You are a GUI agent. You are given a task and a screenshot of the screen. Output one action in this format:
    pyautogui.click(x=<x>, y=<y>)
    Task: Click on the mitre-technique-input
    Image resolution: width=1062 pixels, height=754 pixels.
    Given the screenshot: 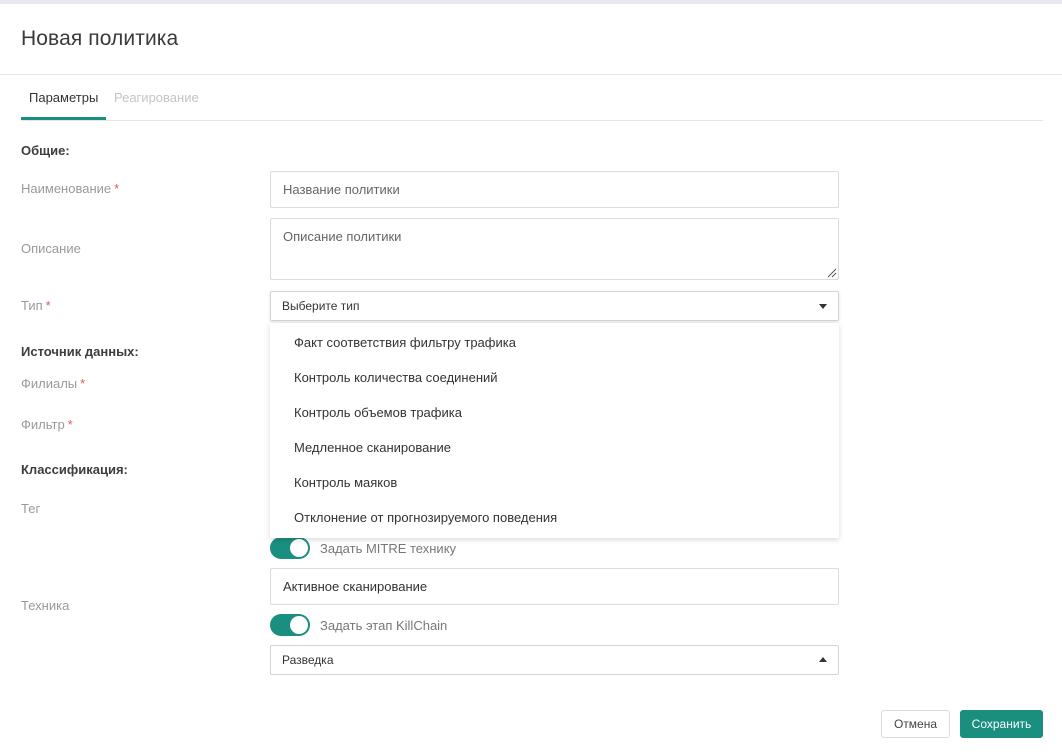 What is the action you would take?
    pyautogui.click(x=554, y=586)
    